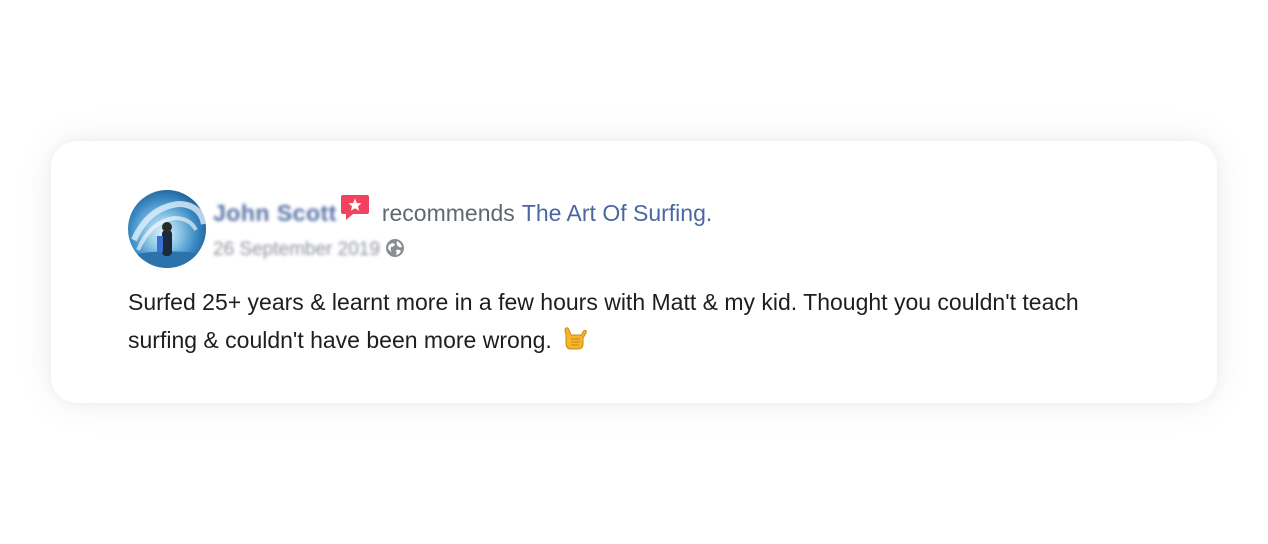 This screenshot has height=544, width=1268. I want to click on recommends-text: recommends, so click(448, 212).